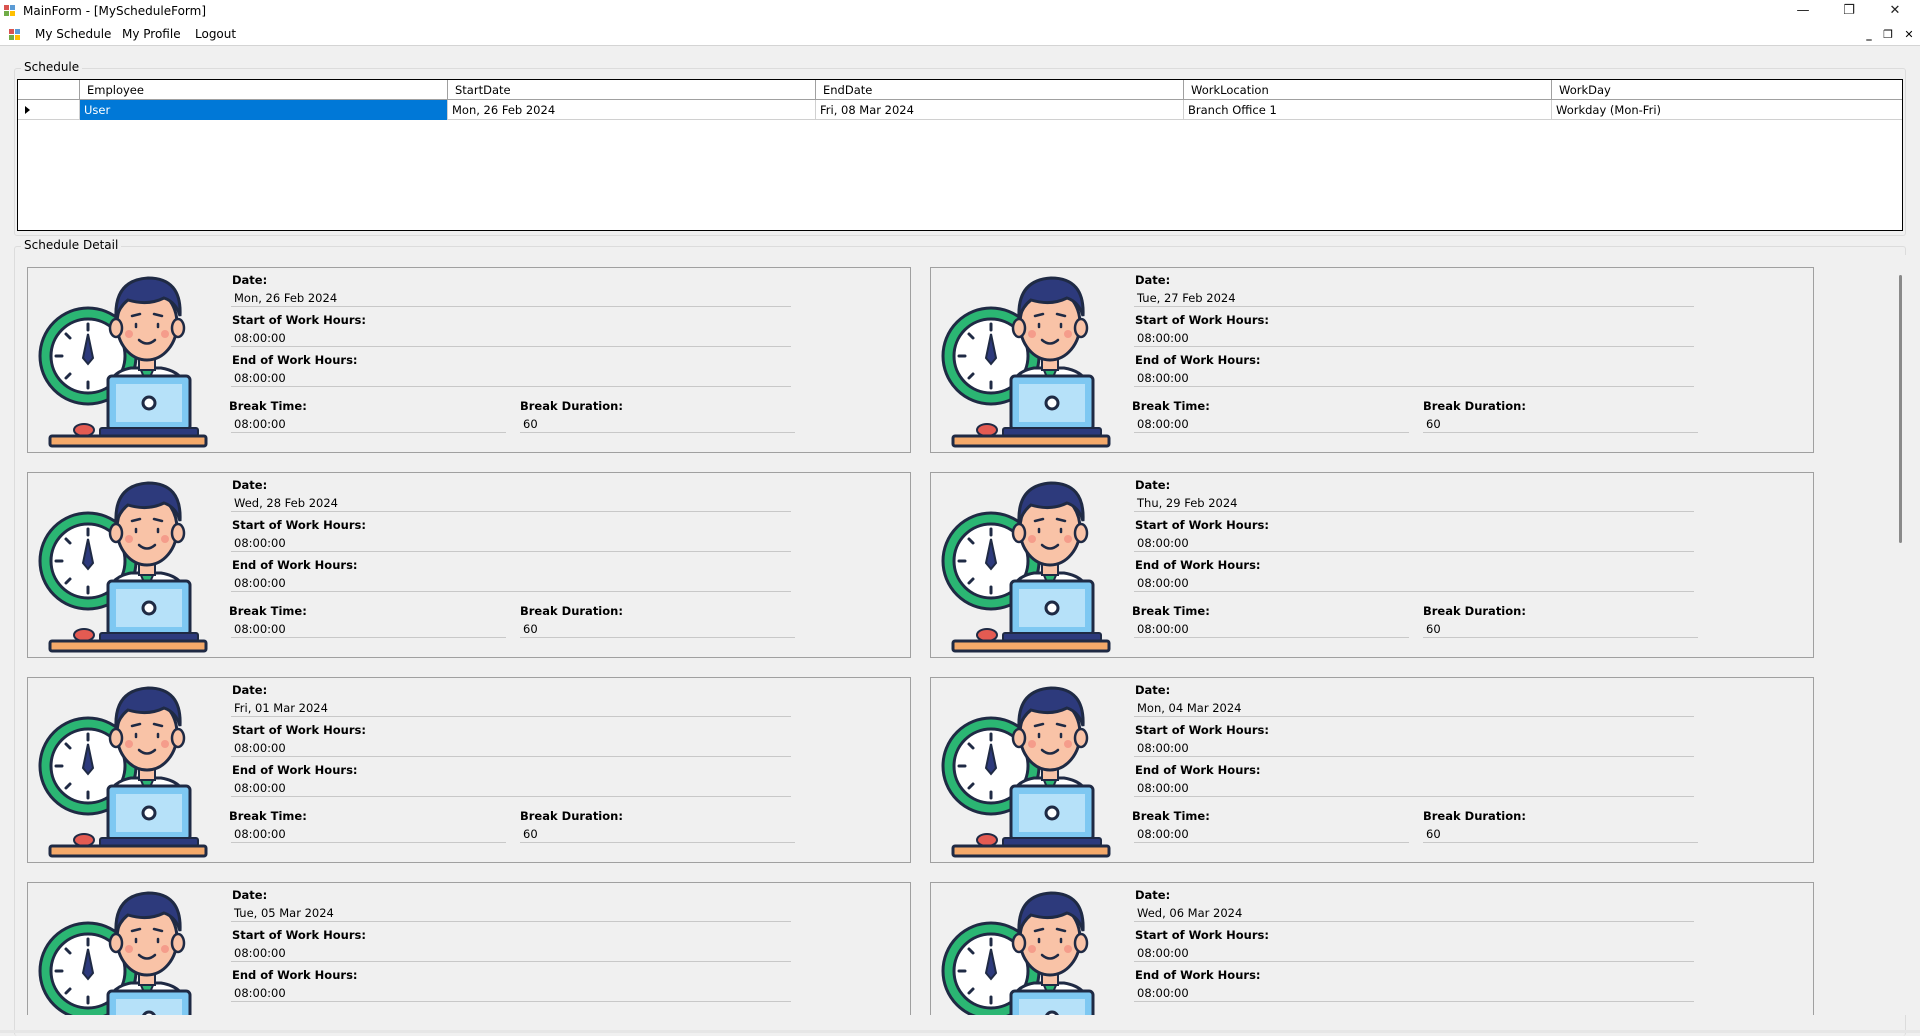 This screenshot has width=1920, height=1036. Describe the element at coordinates (1414, 913) in the screenshot. I see `date-value: Wed, 06 Mar 2024` at that location.